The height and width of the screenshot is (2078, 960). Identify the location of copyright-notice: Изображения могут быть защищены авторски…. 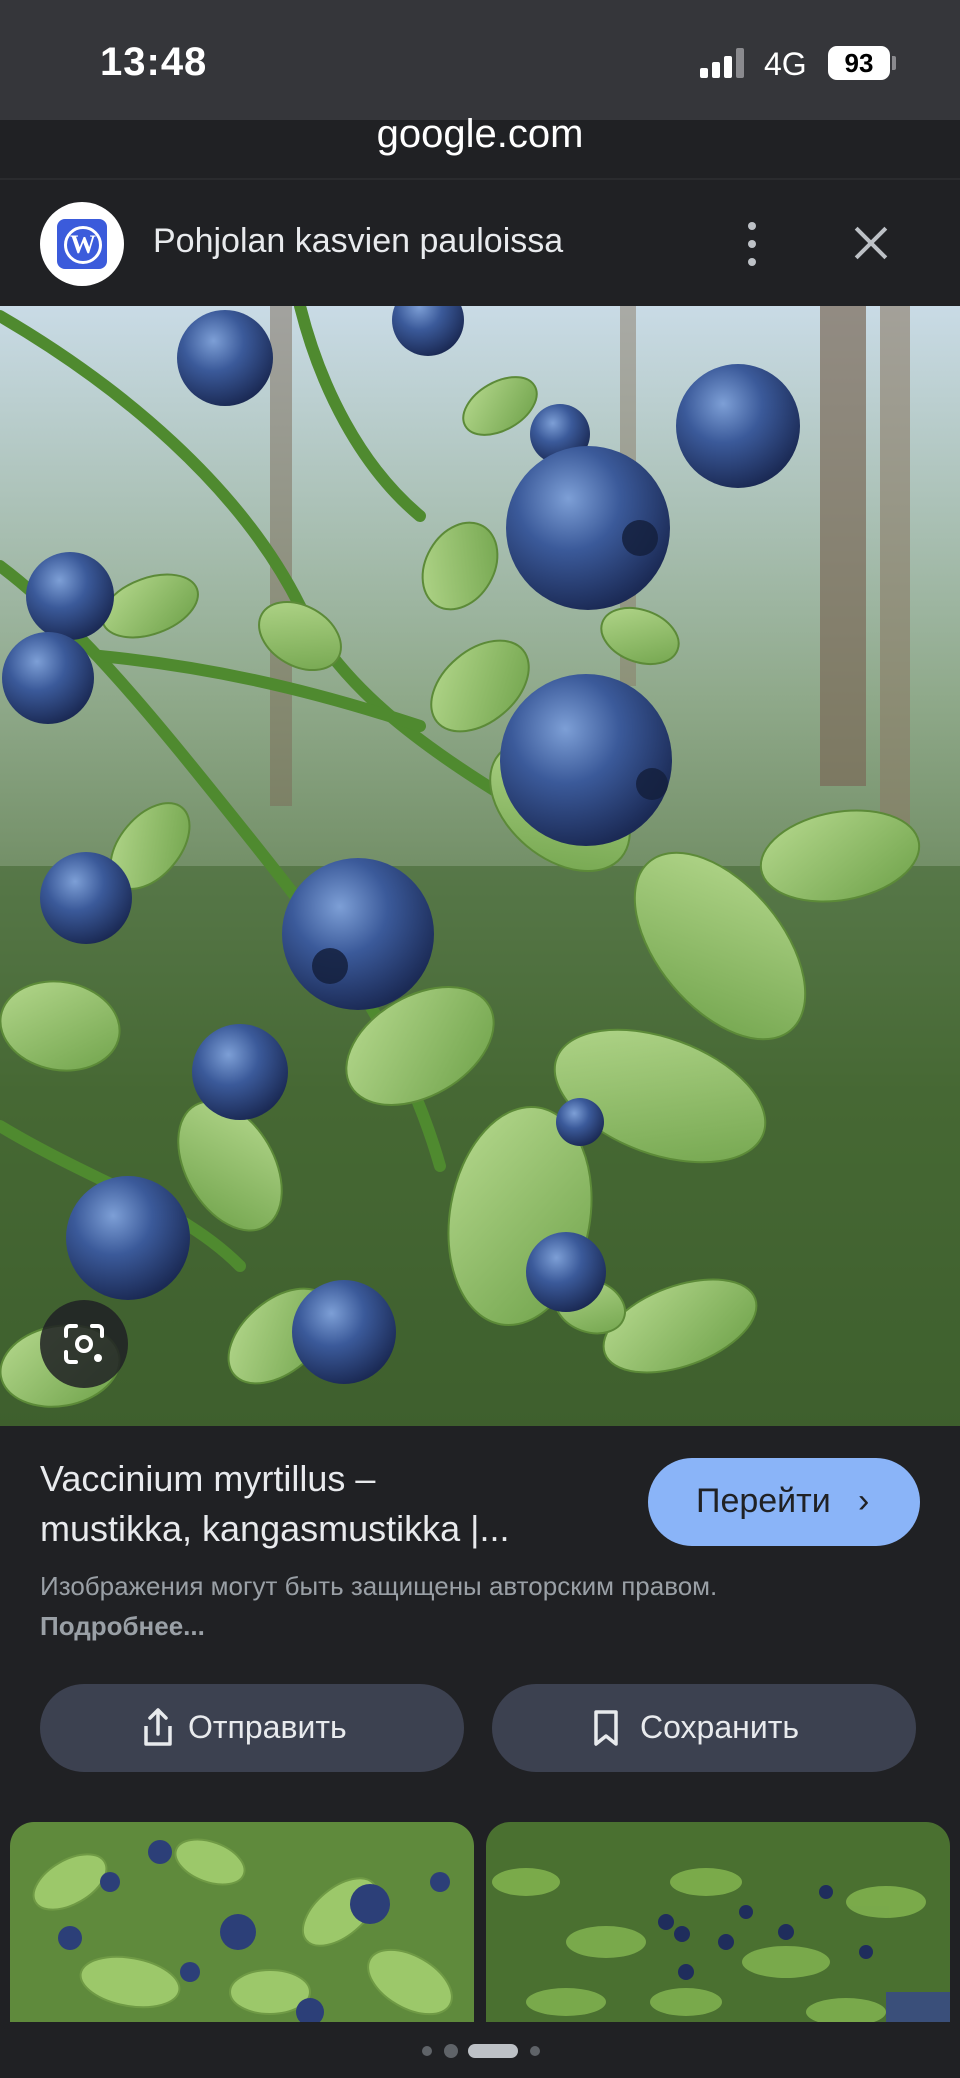
(379, 1606).